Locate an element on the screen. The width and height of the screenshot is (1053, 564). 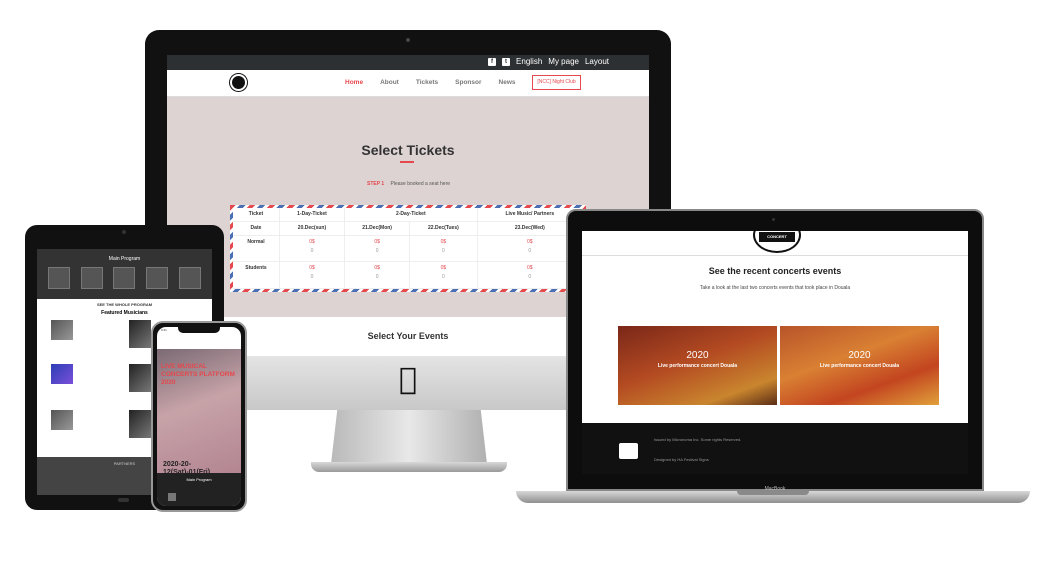
nav-sponsor: Sponsor is located at coordinates (468, 82).